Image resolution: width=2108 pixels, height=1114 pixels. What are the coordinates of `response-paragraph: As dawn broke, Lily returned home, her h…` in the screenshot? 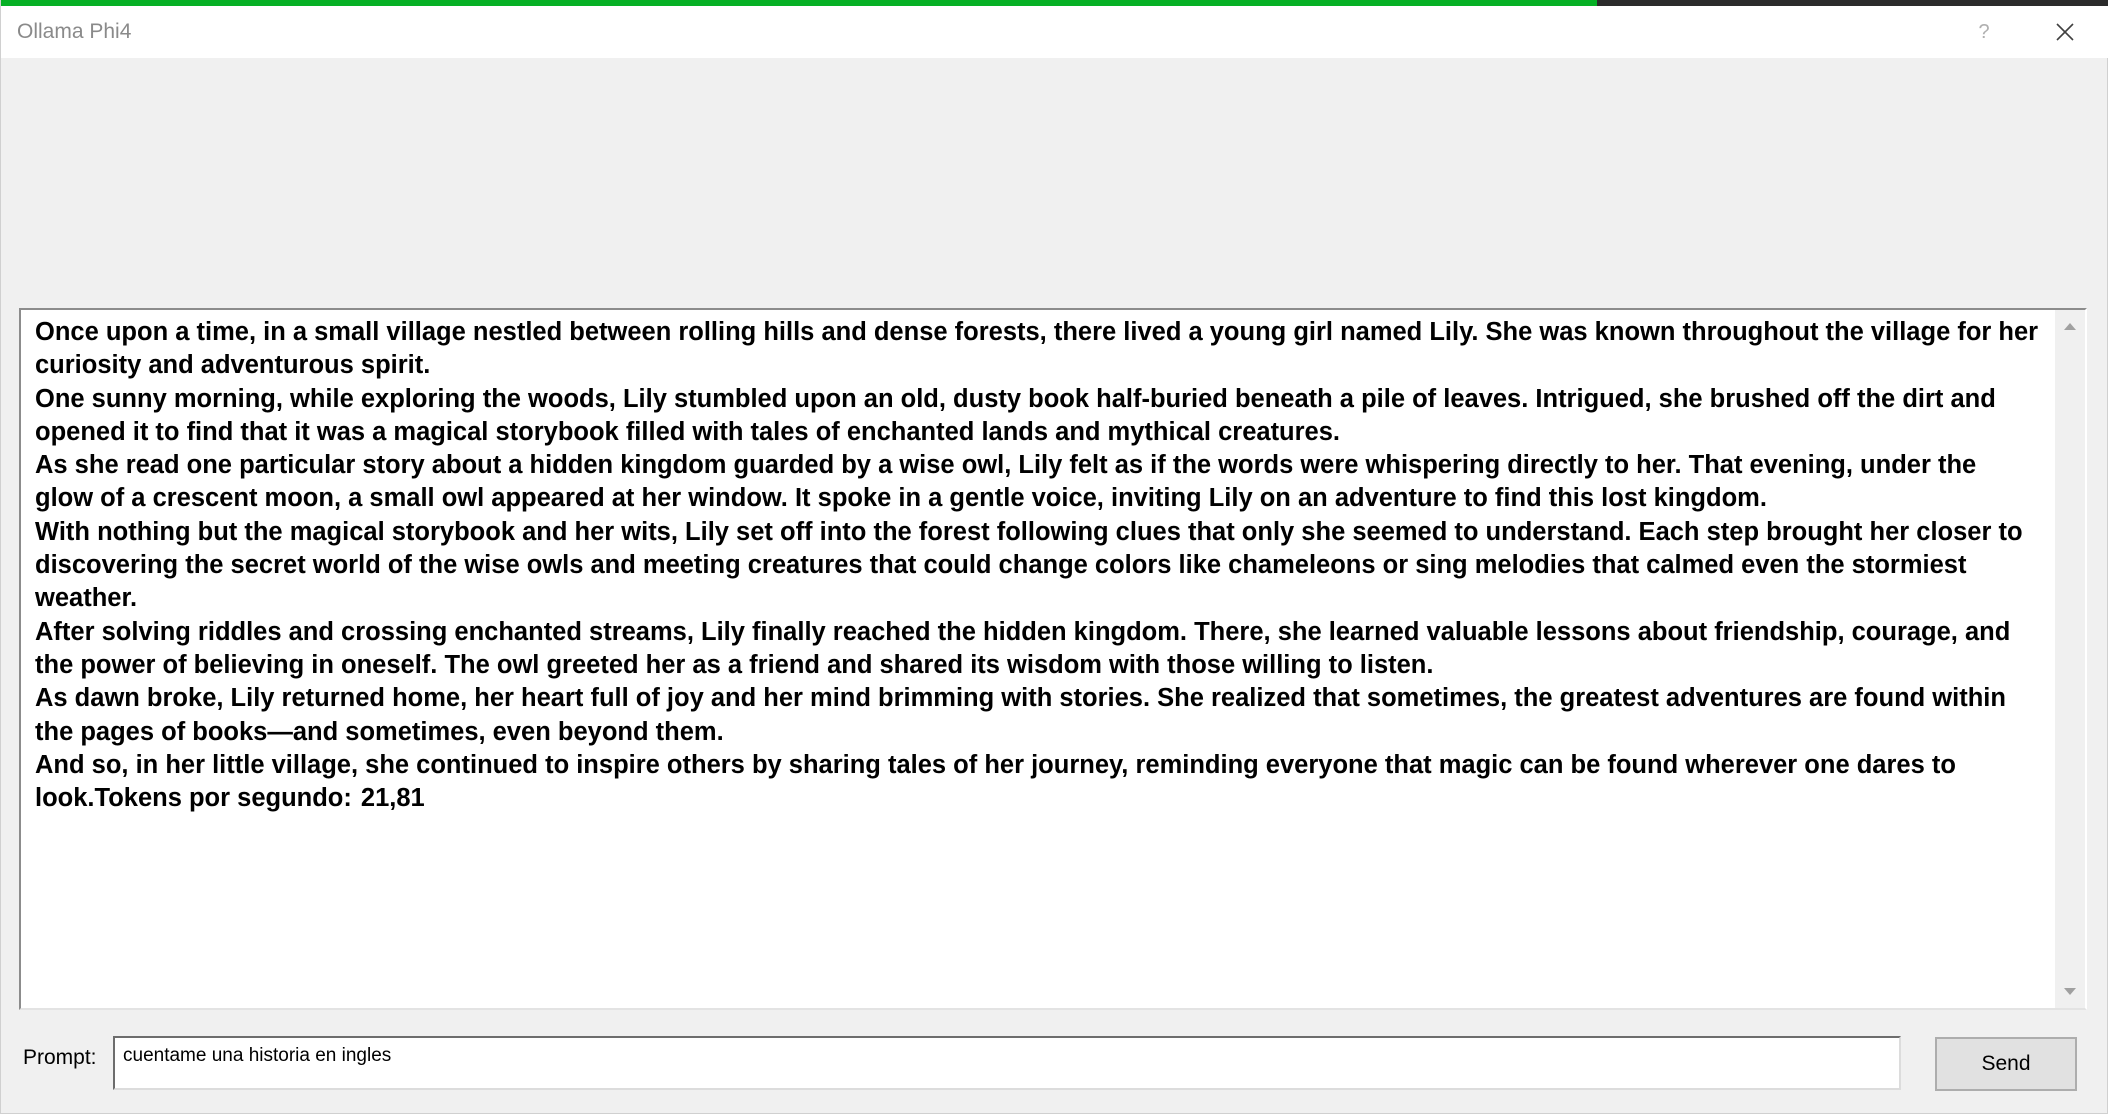 It's located at (1024, 715).